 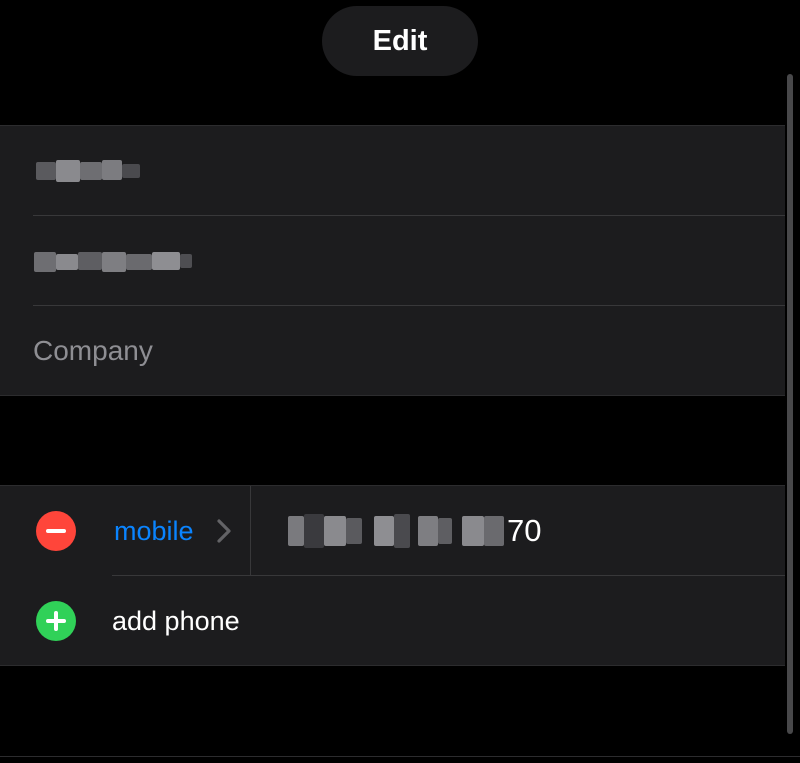 I want to click on minus-glyph, so click(x=56, y=531).